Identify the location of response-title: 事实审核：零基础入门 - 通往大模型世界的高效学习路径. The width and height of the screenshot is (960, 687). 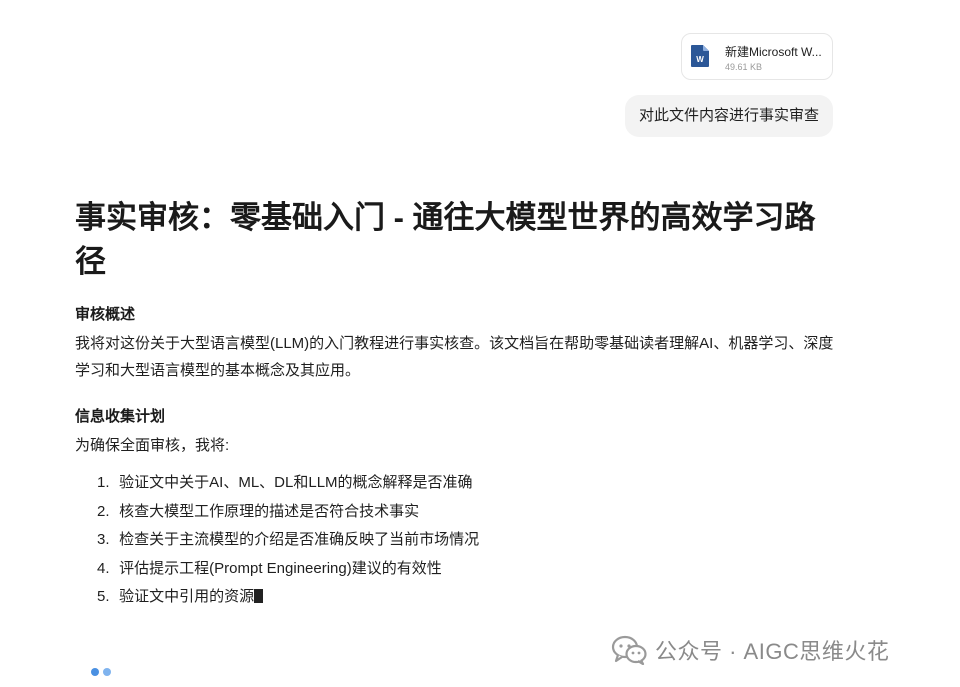
(445, 239).